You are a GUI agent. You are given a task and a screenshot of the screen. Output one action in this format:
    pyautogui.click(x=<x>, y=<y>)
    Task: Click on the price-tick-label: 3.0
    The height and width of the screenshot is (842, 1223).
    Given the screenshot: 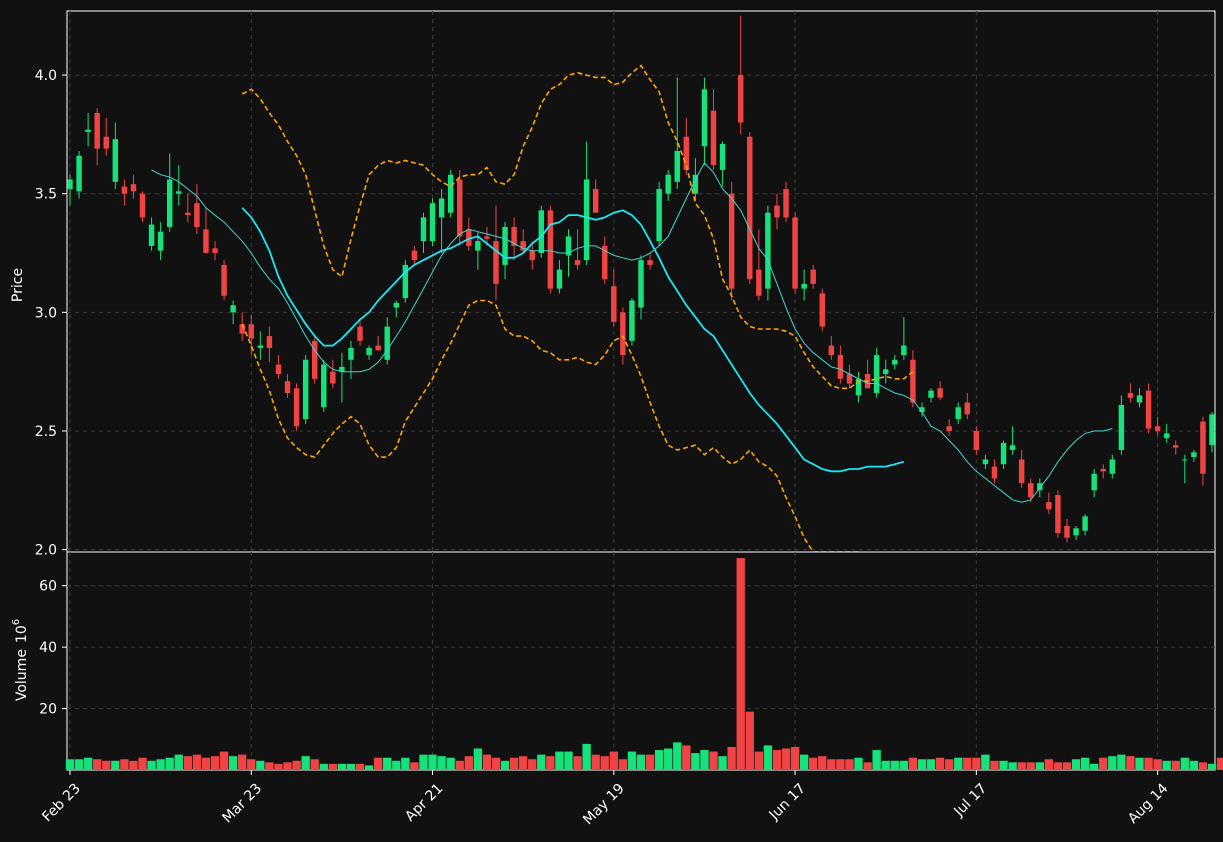 What is the action you would take?
    pyautogui.click(x=46, y=313)
    